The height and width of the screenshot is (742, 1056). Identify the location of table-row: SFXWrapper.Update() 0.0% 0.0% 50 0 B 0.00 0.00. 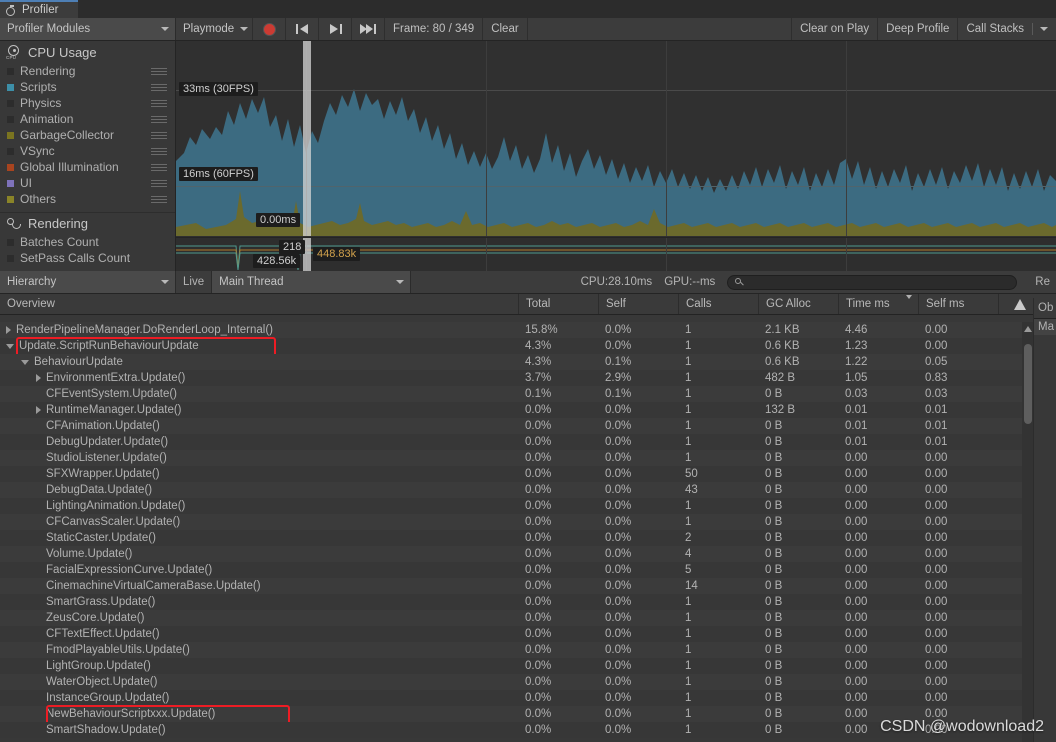
(528, 474).